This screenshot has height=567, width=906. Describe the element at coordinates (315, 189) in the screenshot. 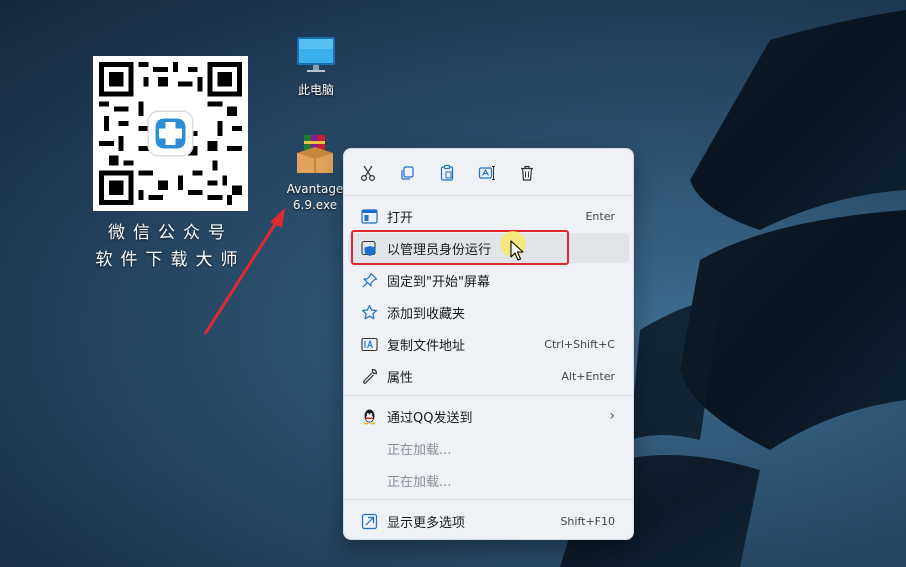

I see `installer-label-line1: Avantage` at that location.